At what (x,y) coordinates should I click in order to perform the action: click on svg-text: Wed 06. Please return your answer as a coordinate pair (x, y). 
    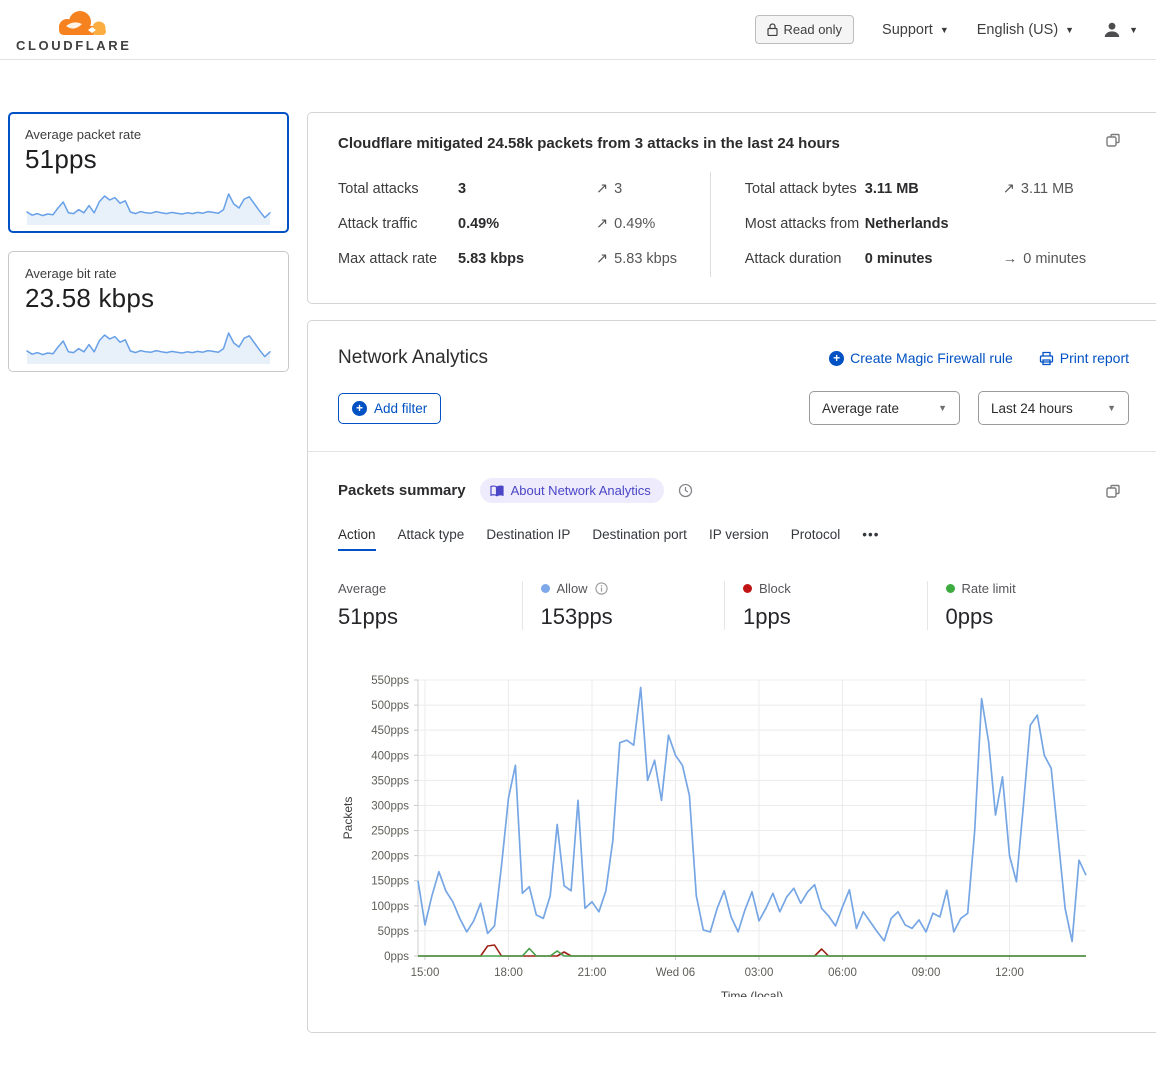
    Looking at the image, I should click on (675, 973).